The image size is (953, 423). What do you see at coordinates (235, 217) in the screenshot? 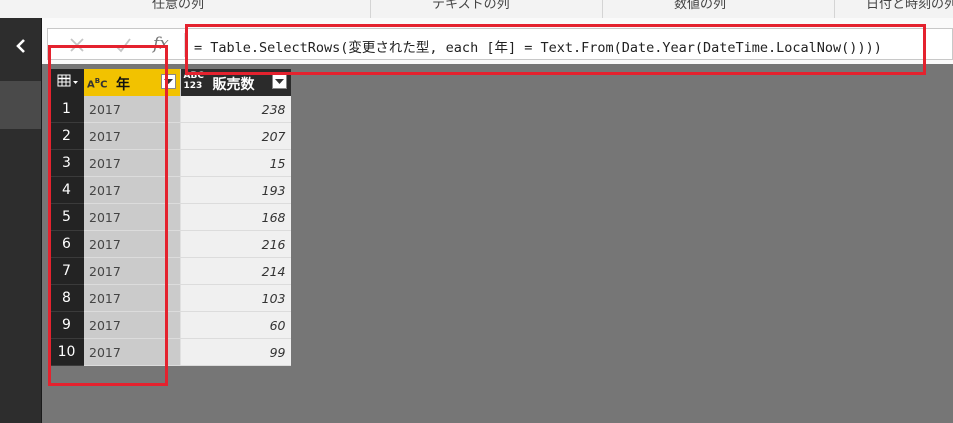
I see `cell-sales: 168` at bounding box center [235, 217].